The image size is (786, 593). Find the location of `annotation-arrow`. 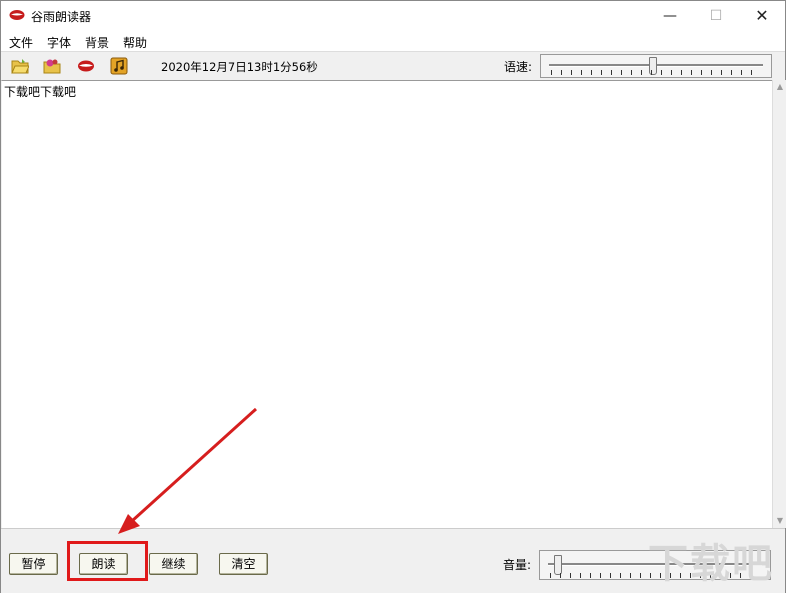

annotation-arrow is located at coordinates (188, 470).